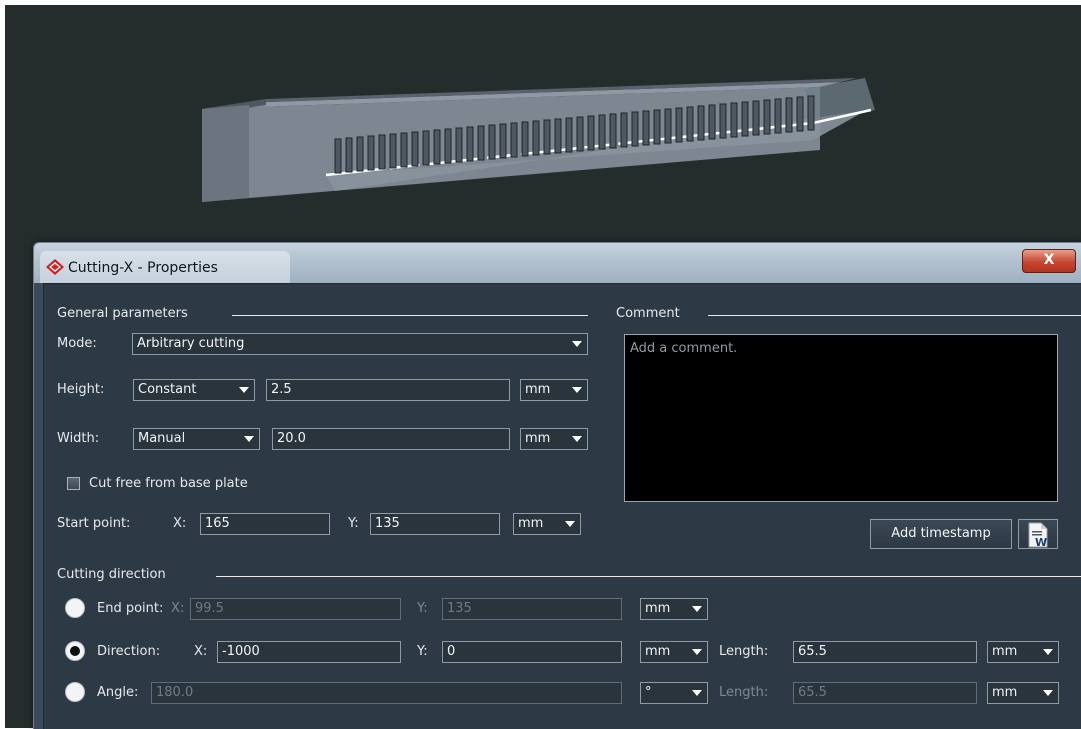 This screenshot has width=1081, height=729. I want to click on length-unit-select: mm, so click(1023, 652).